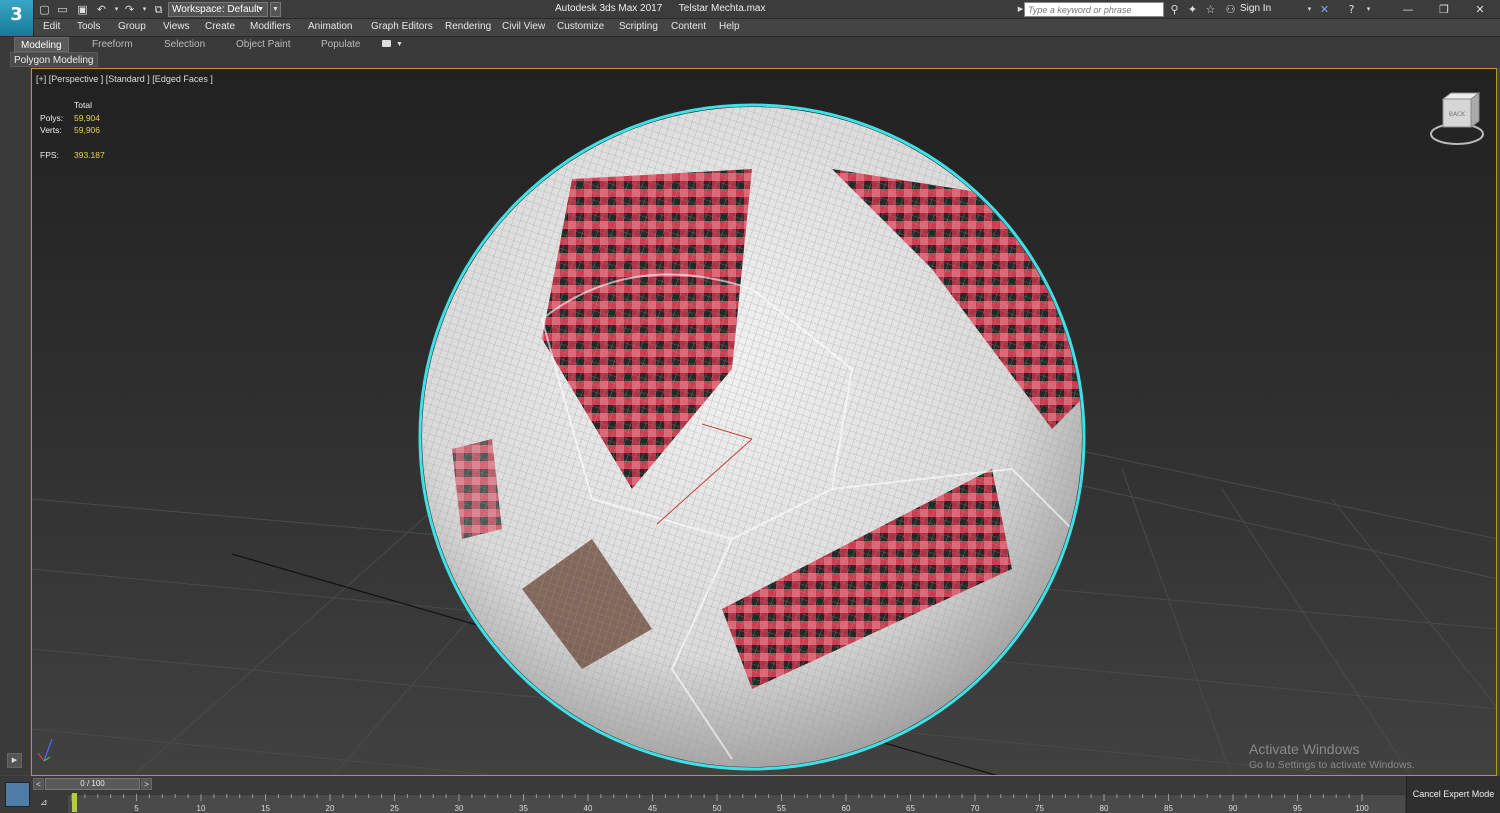 Image resolution: width=1500 pixels, height=813 pixels. I want to click on workspace-expand-button: ▼, so click(275, 9).